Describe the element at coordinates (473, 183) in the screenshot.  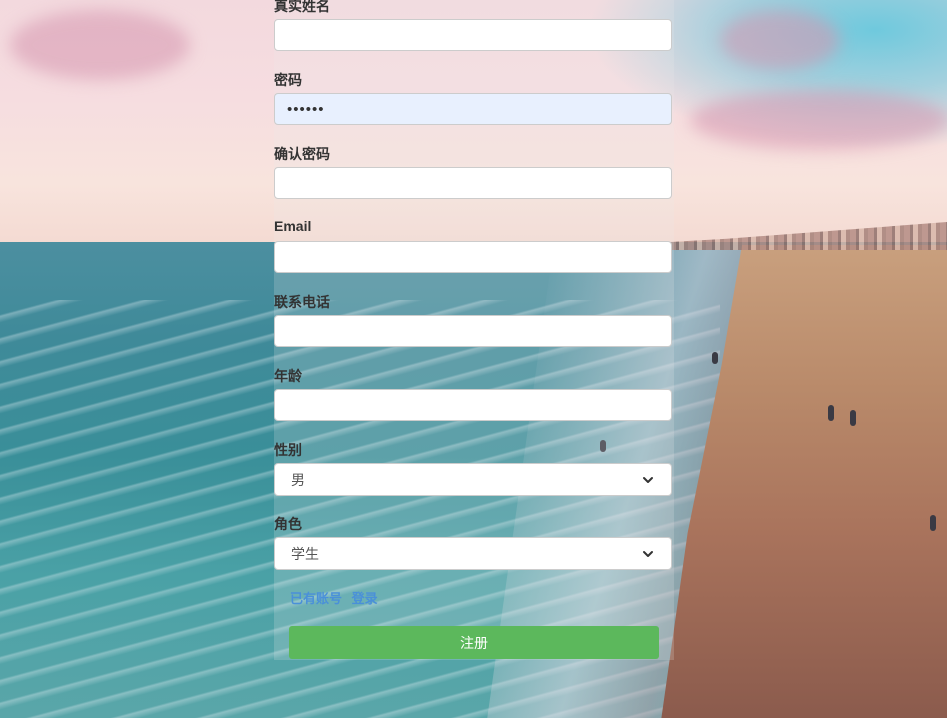
I see `confirm-password-input` at that location.